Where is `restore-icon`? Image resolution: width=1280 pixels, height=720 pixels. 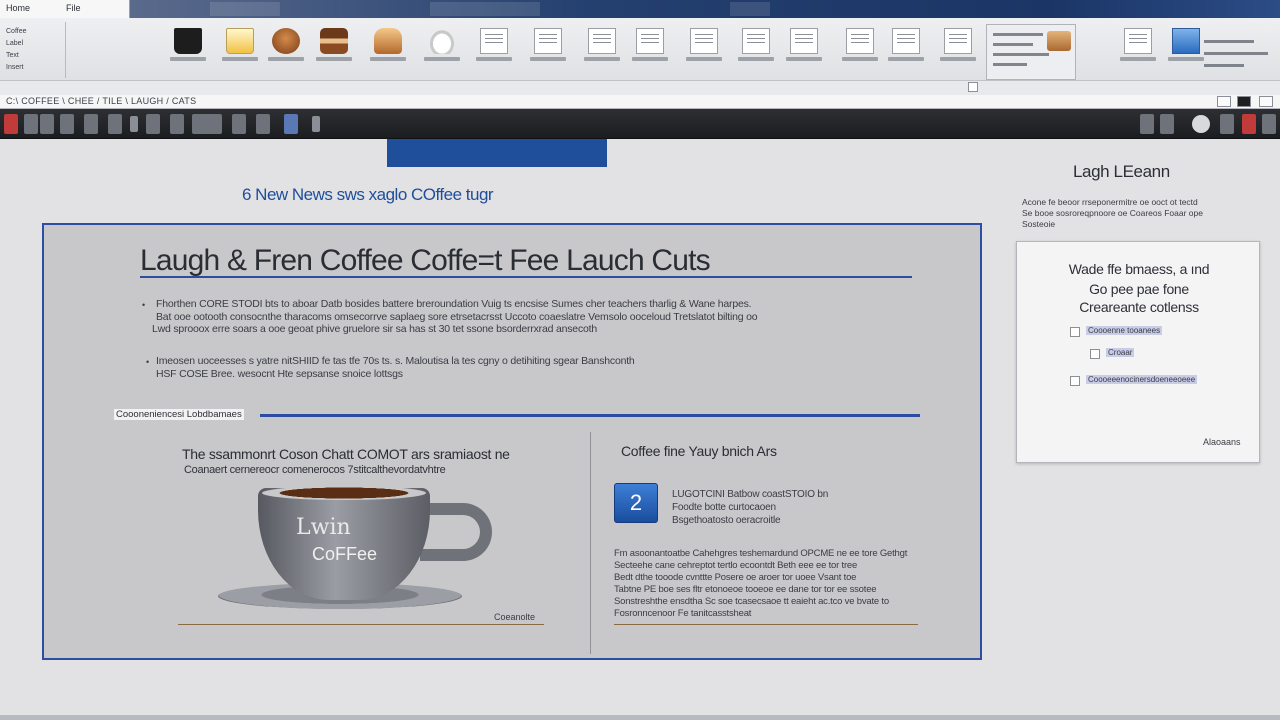 restore-icon is located at coordinates (1244, 101).